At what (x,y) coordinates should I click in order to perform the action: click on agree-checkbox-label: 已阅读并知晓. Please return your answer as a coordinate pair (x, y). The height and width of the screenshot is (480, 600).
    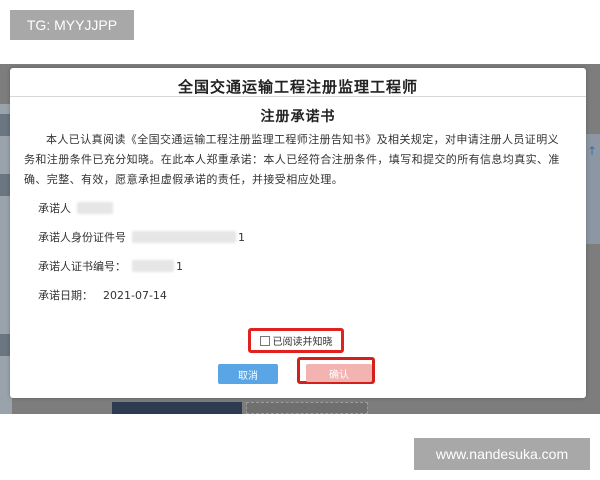
    Looking at the image, I should click on (302, 342).